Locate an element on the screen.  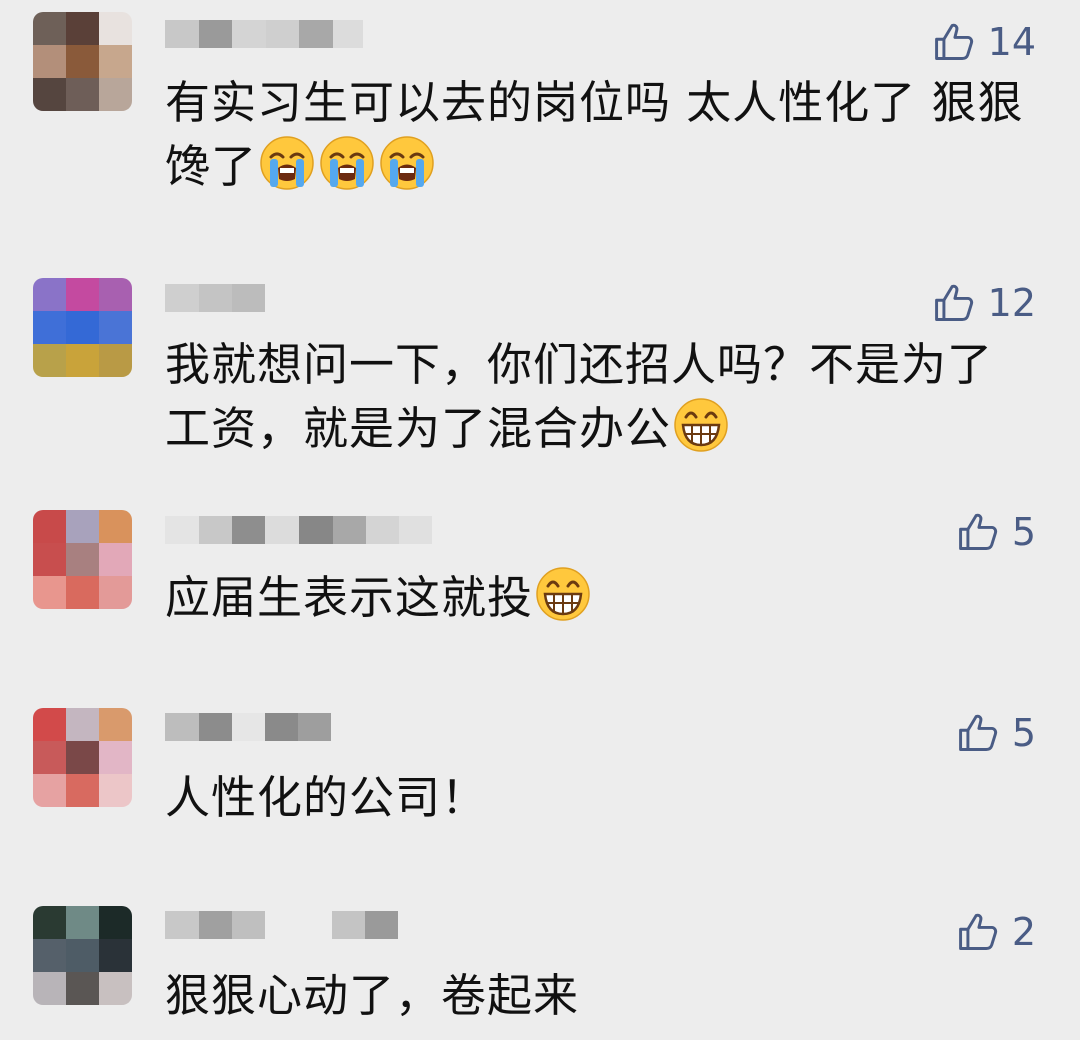
like-button: 12 is located at coordinates (984, 303).